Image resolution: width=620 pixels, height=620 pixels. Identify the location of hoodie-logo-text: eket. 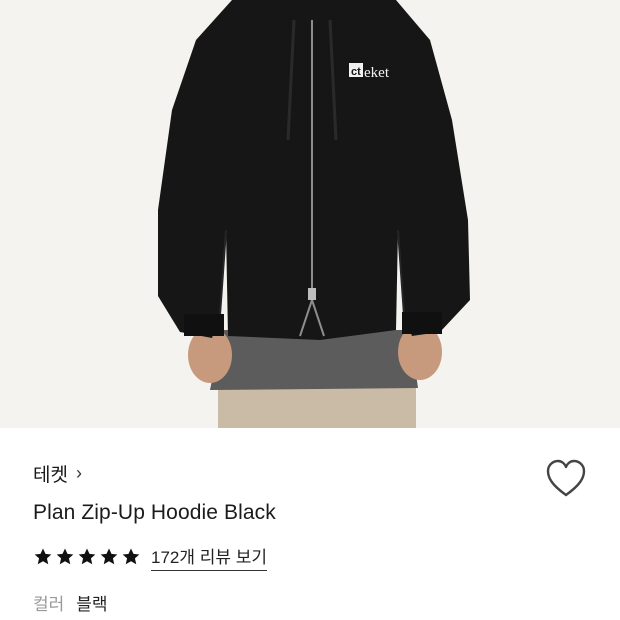
(377, 73).